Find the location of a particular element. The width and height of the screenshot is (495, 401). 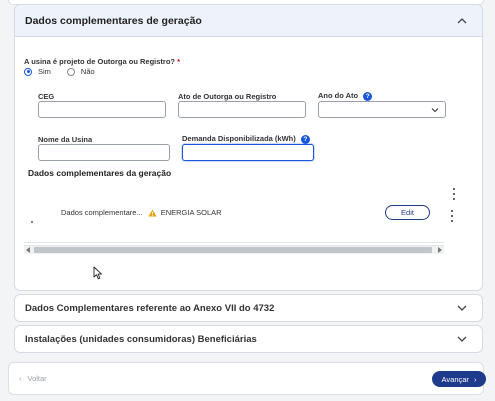

scroll-left-icon is located at coordinates (28, 250).